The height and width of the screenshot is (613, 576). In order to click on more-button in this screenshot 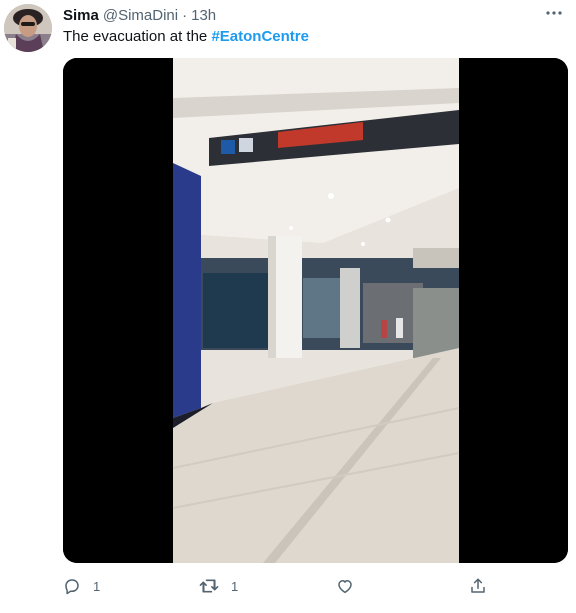, I will do `click(554, 13)`.